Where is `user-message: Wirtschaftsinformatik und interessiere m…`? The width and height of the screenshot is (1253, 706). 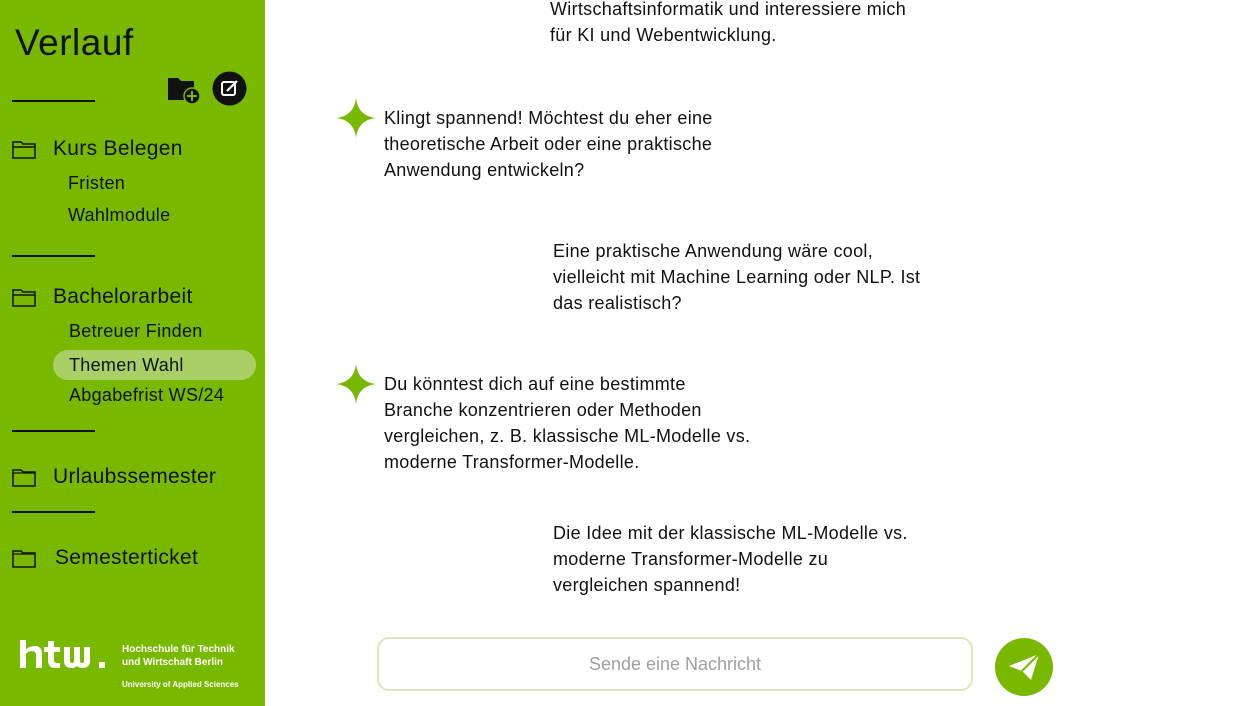 user-message: Wirtschaftsinformatik und interessiere m… is located at coordinates (728, 24).